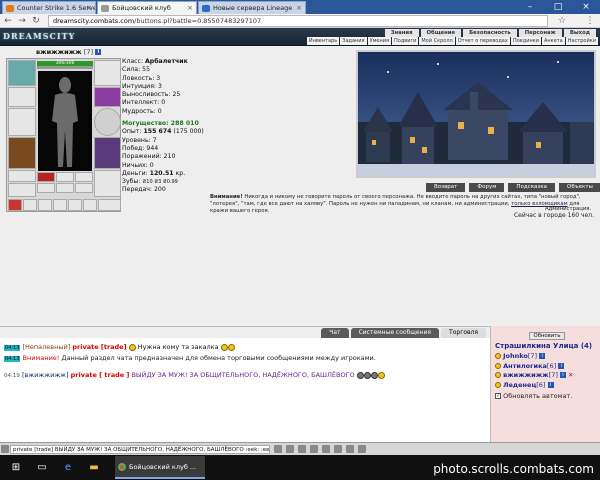 Image resolution: width=600 pixels, height=480 pixels. I want to click on hand-icon, so click(362, 449).